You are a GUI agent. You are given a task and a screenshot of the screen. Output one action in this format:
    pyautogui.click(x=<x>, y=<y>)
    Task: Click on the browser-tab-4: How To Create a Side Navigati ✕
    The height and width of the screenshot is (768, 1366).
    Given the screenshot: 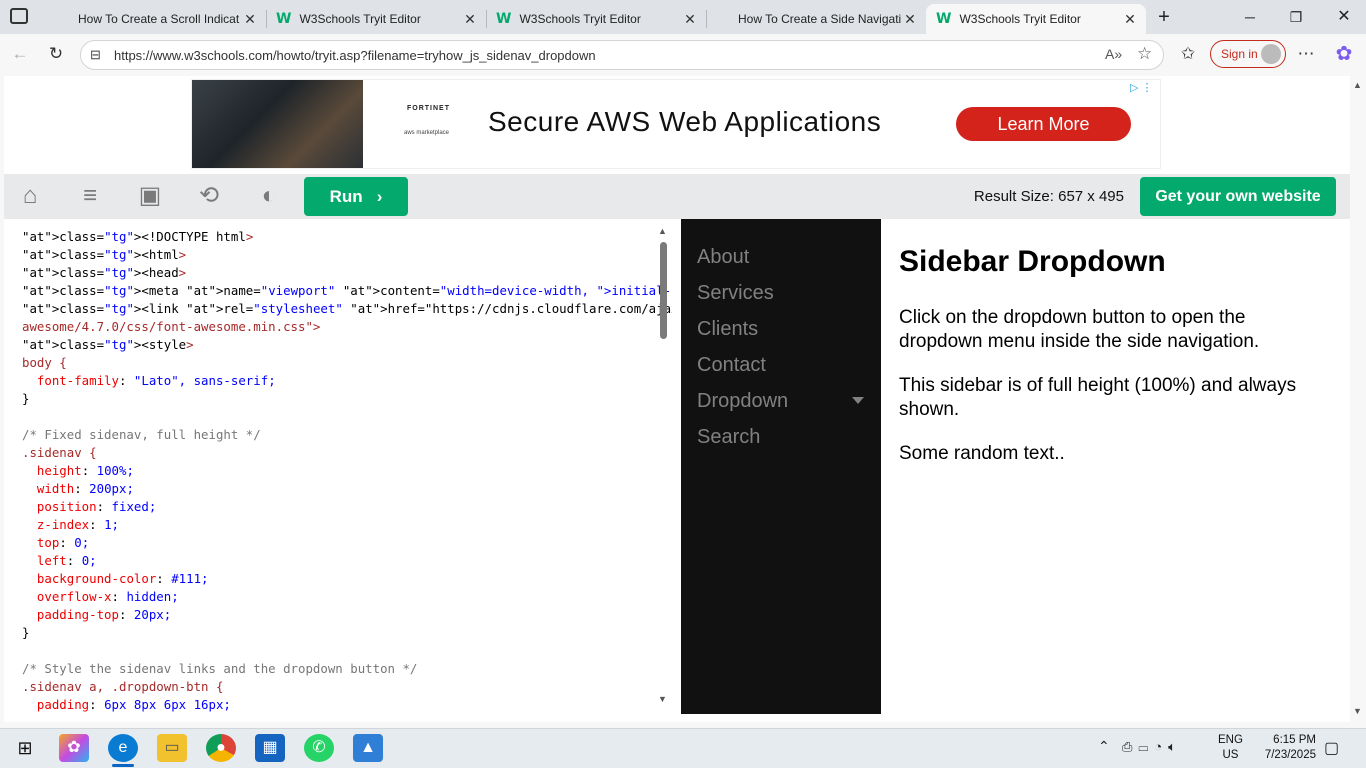 What is the action you would take?
    pyautogui.click(x=816, y=19)
    